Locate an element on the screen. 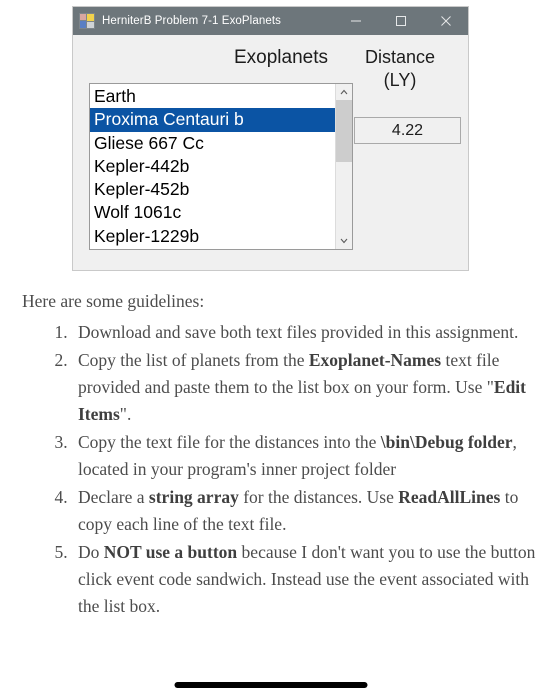 This screenshot has width=542, height=700. distance-label-line1: Distance is located at coordinates (400, 57).